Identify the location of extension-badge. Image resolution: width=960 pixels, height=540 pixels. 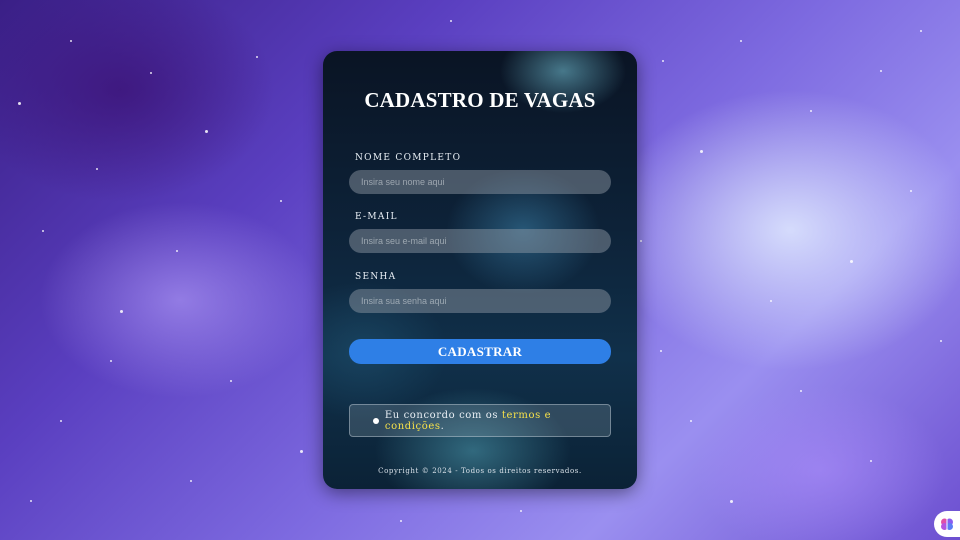
(947, 524).